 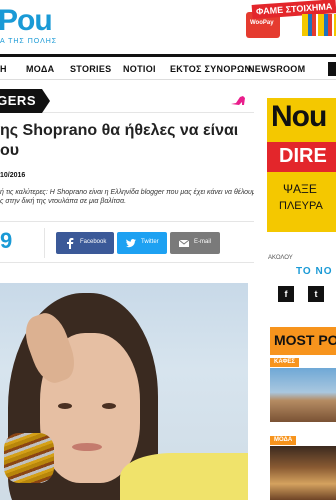 I want to click on article-lead-cont: ς στην δική της ντουλάπα σε μια βαλίτσα., so click(x=63, y=201).